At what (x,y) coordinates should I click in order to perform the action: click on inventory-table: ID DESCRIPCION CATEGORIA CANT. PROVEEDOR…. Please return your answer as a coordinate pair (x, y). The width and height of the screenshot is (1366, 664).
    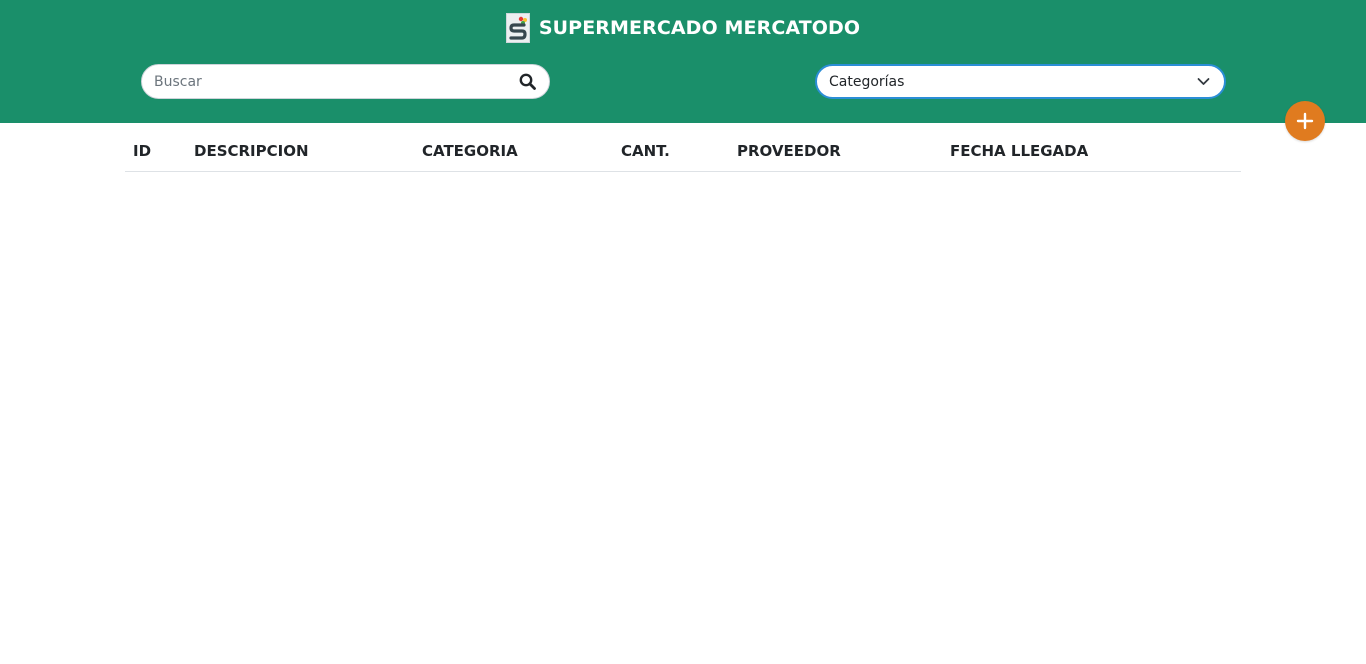
    Looking at the image, I should click on (683, 151).